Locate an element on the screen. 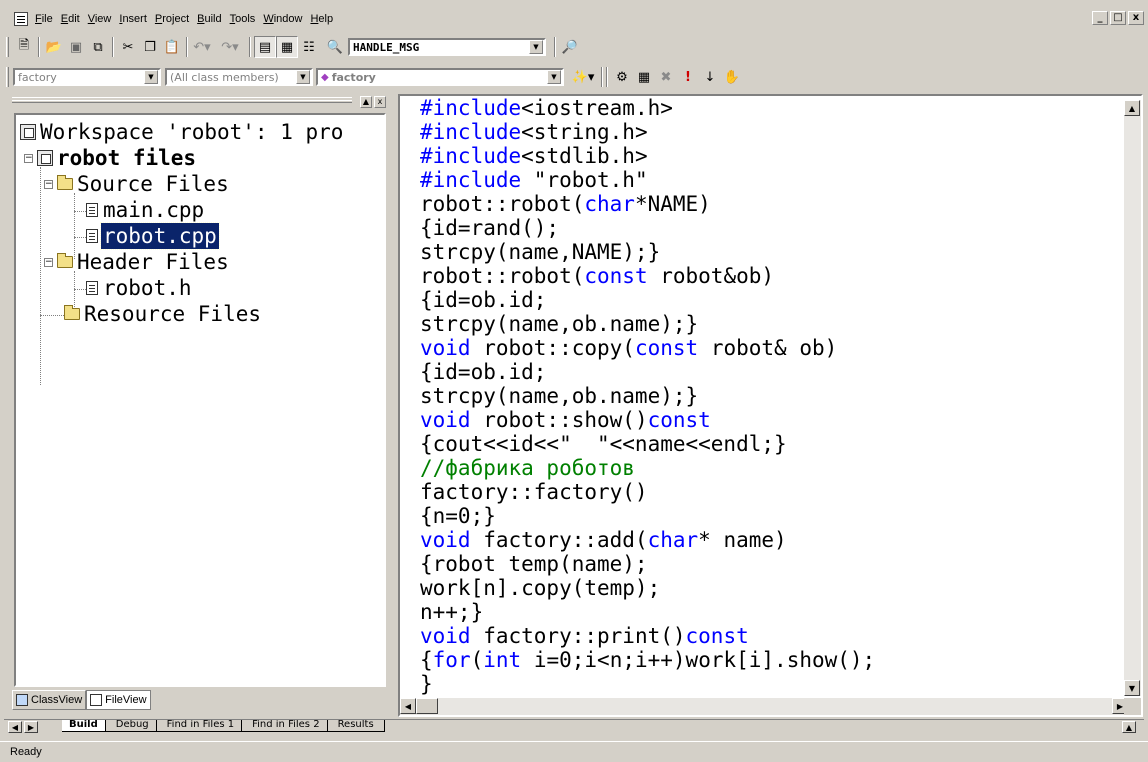 This screenshot has width=1148, height=762. menu-file: File is located at coordinates (44, 19).